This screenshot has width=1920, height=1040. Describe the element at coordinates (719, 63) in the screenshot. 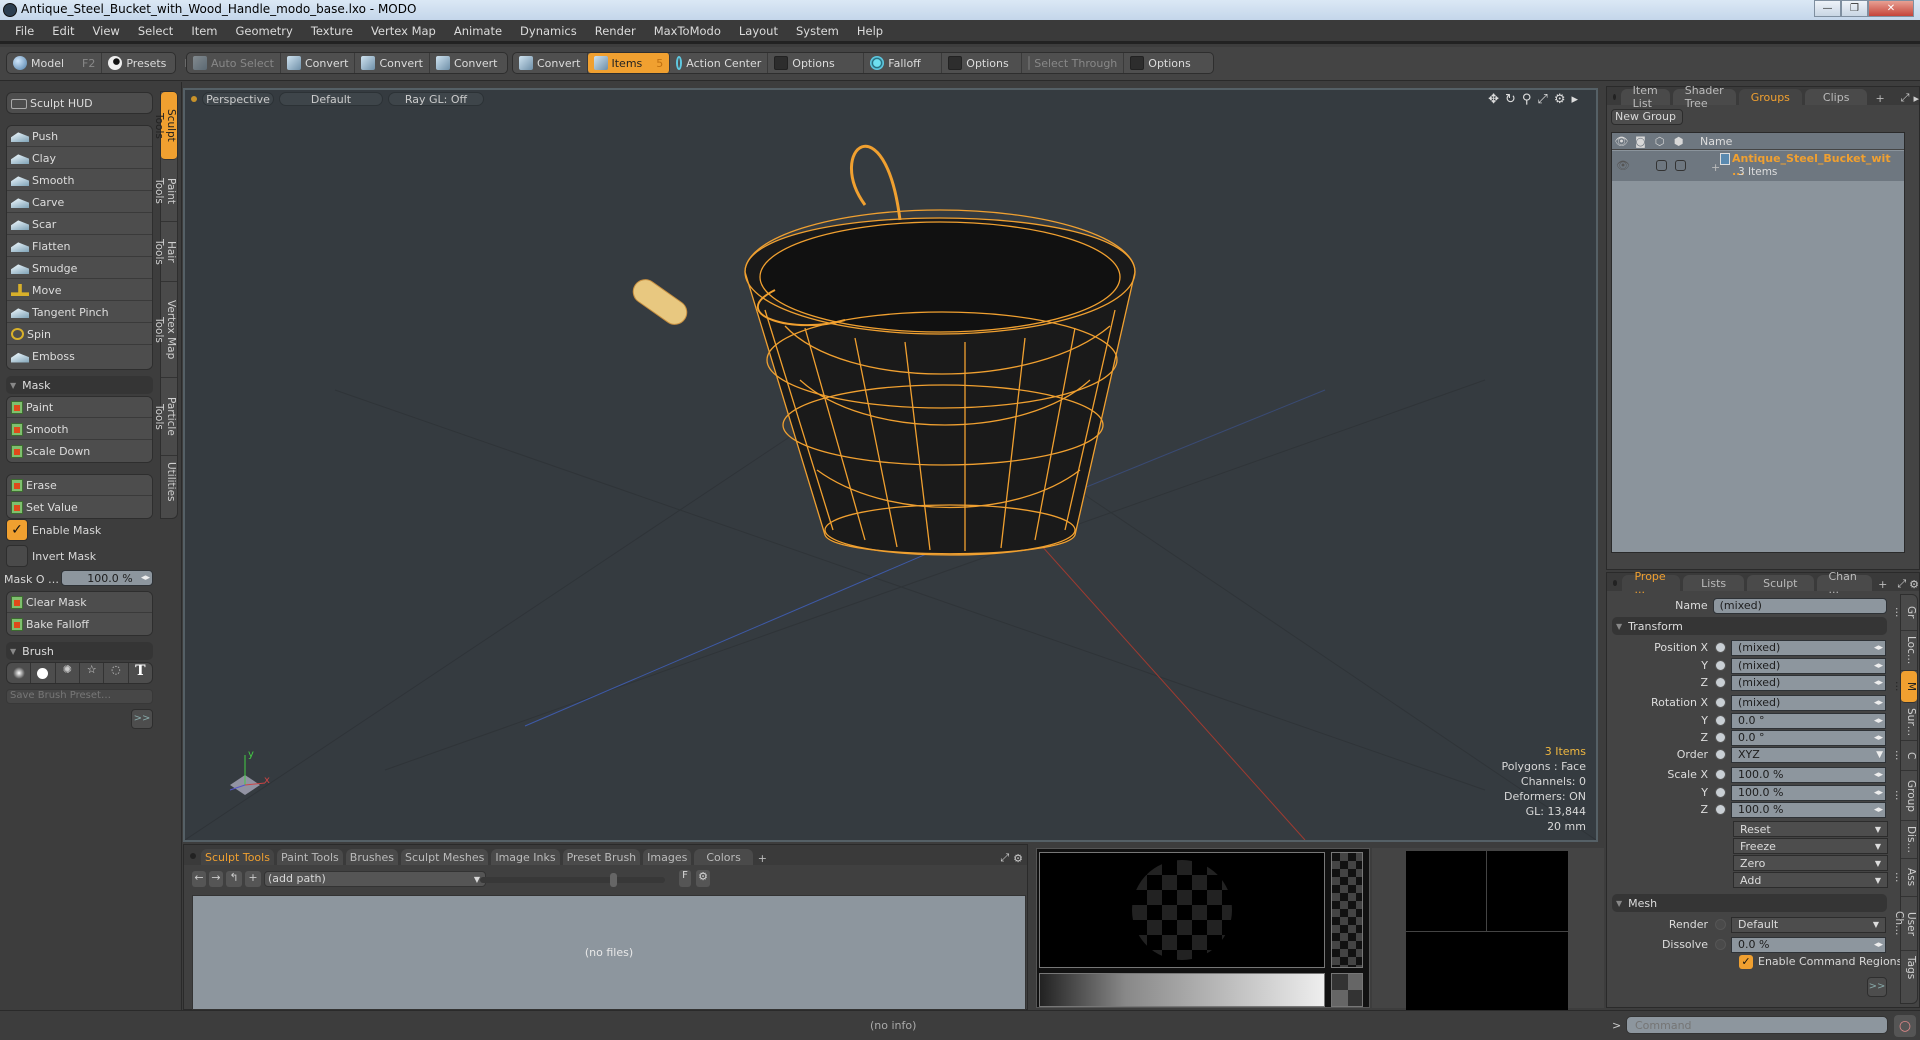

I see `action-center-button: Action Center` at that location.